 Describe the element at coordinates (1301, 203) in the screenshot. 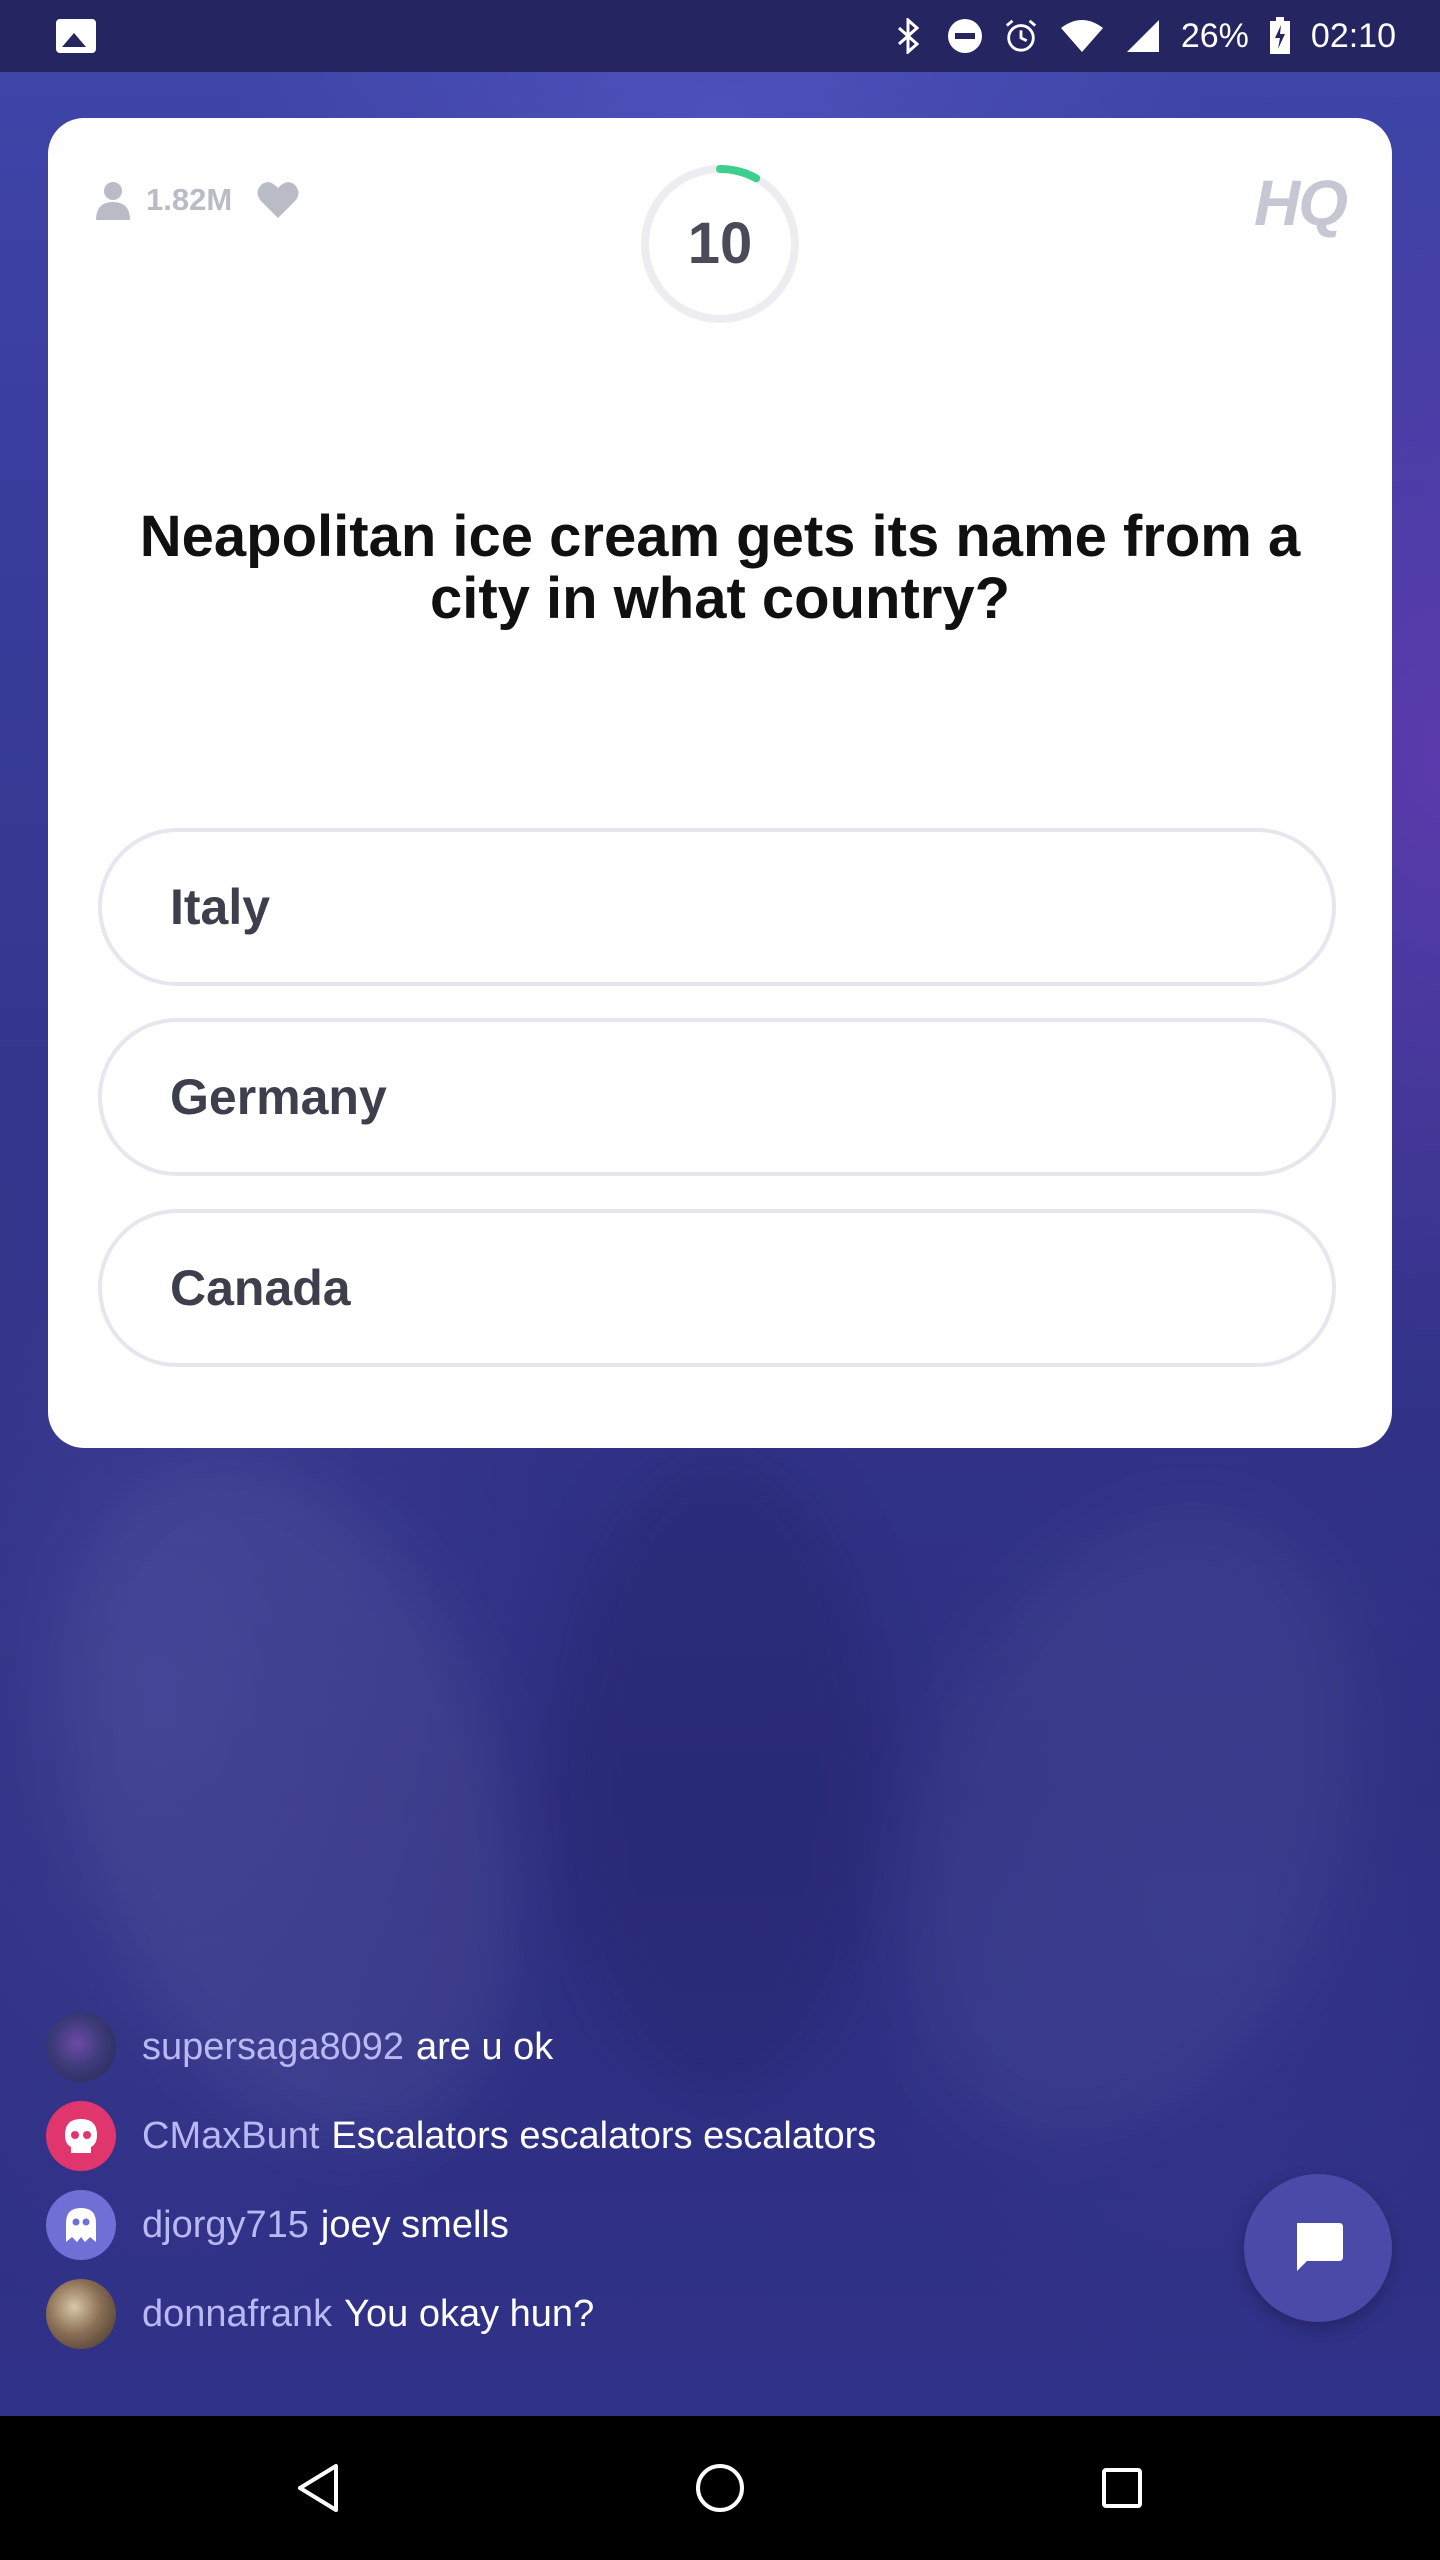

I see `hq-logo: HQ` at that location.